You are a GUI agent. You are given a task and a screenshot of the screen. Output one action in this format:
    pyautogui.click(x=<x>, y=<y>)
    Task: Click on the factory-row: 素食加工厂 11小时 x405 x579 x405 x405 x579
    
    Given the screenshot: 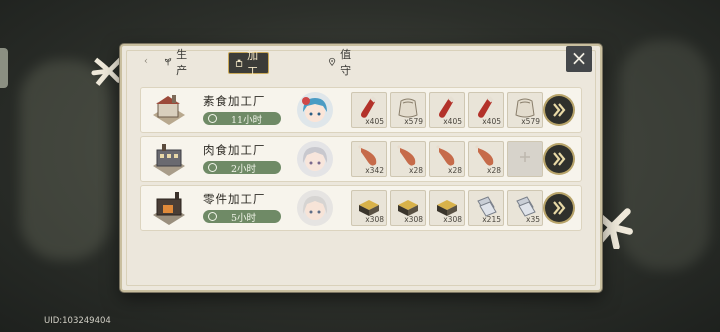 What is the action you would take?
    pyautogui.click(x=361, y=110)
    